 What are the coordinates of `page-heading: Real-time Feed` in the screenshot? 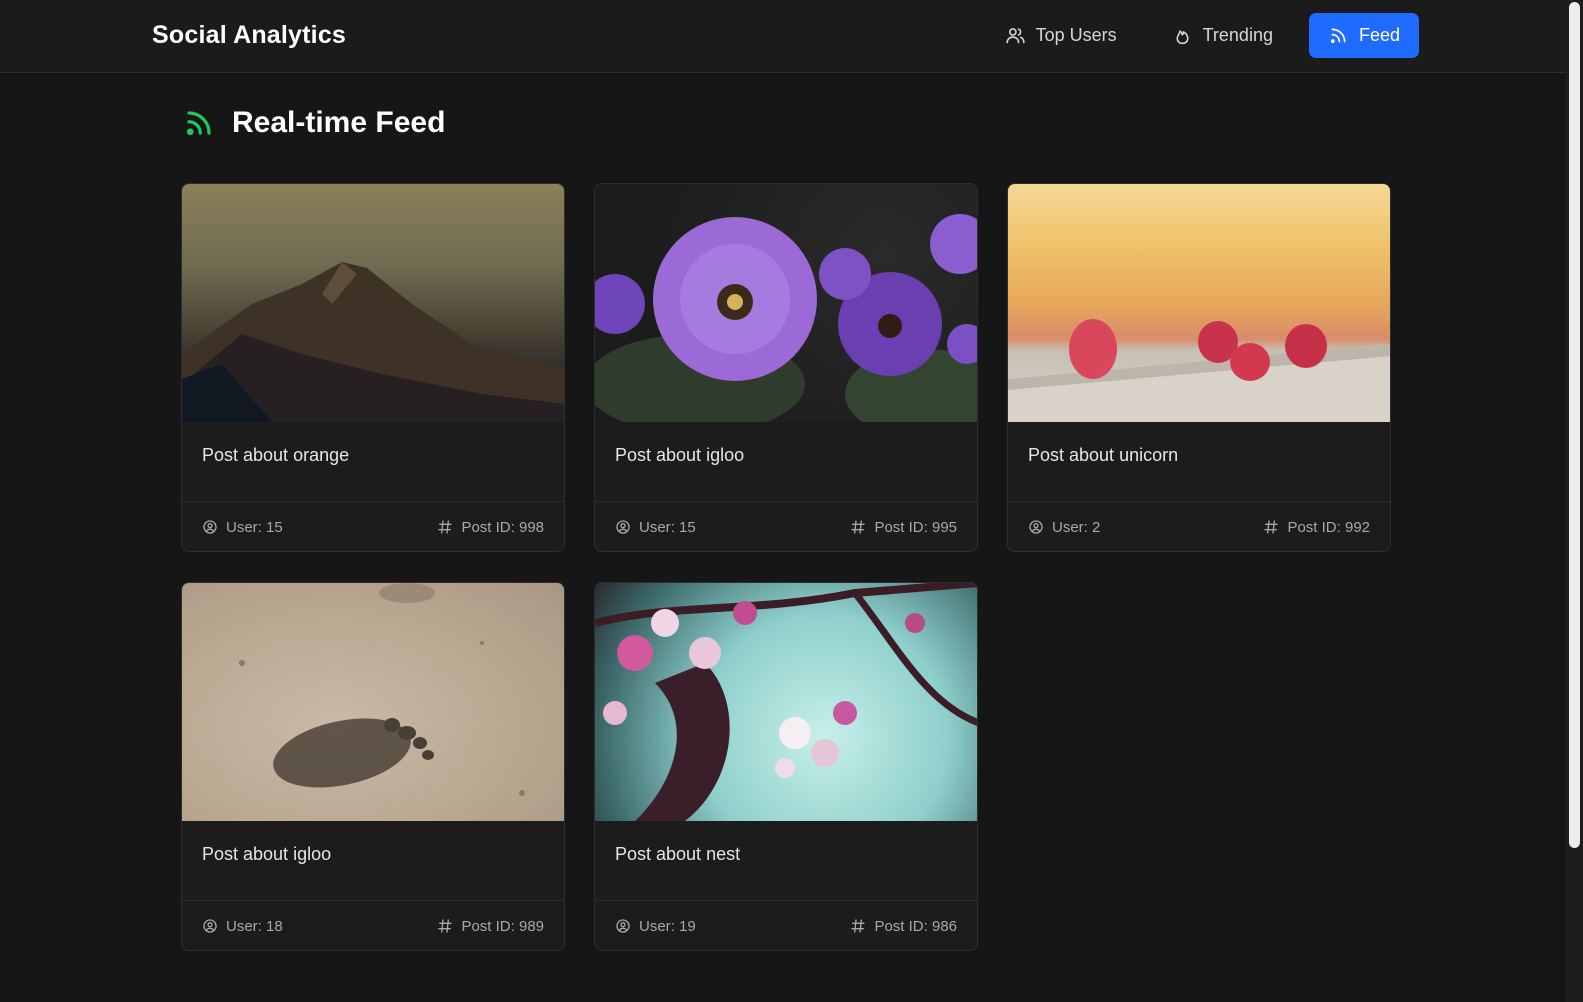 It's located at (314, 123).